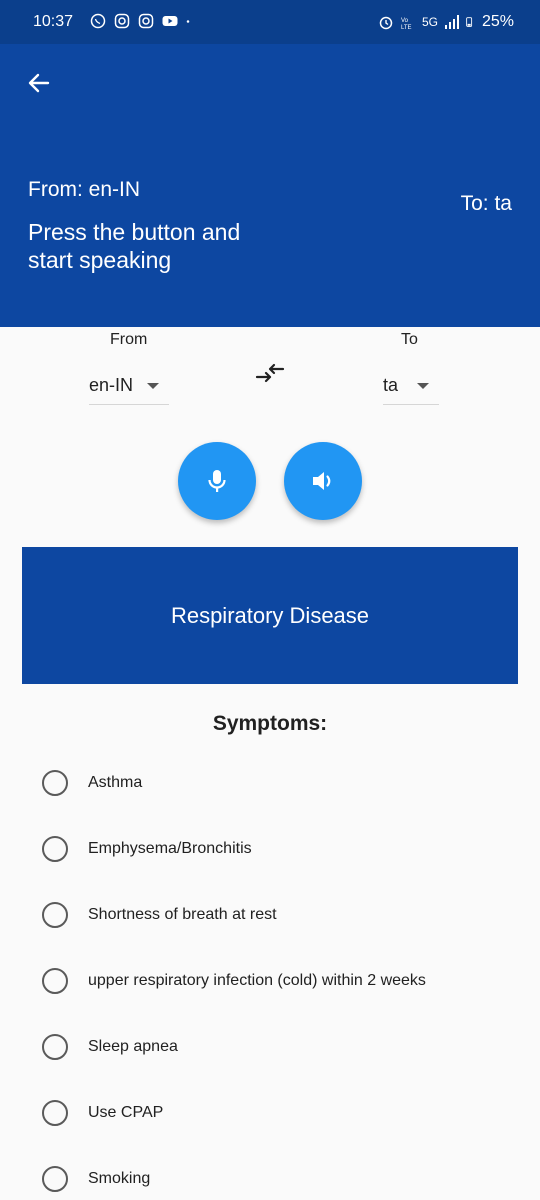 Image resolution: width=540 pixels, height=1200 pixels. I want to click on symptom-option: Shortness of breath at rest, so click(270, 915).